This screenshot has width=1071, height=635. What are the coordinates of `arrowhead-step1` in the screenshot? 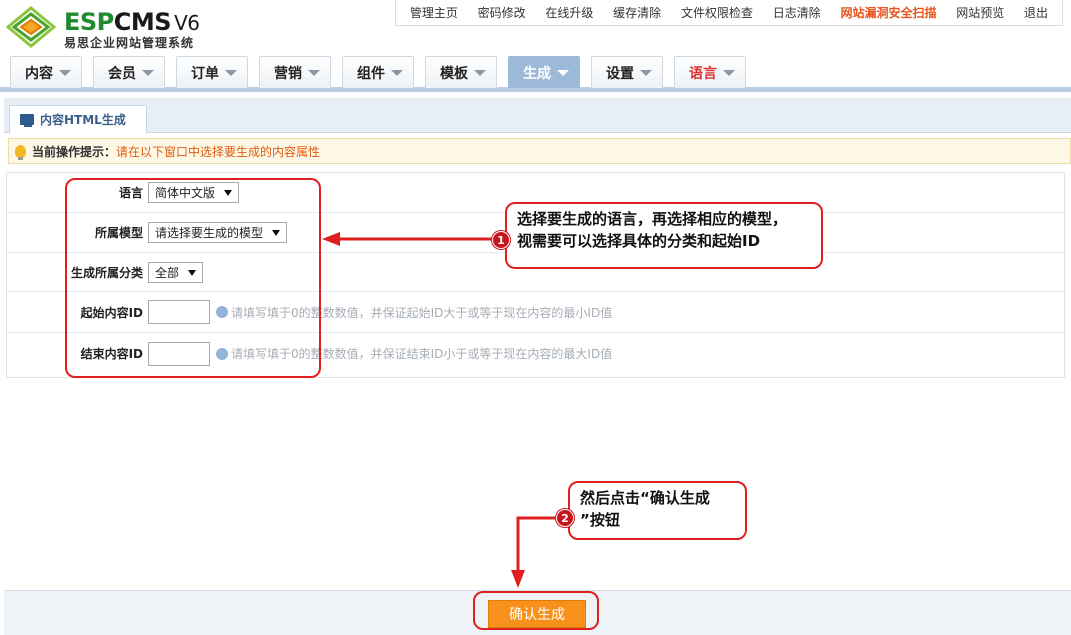 It's located at (331, 239).